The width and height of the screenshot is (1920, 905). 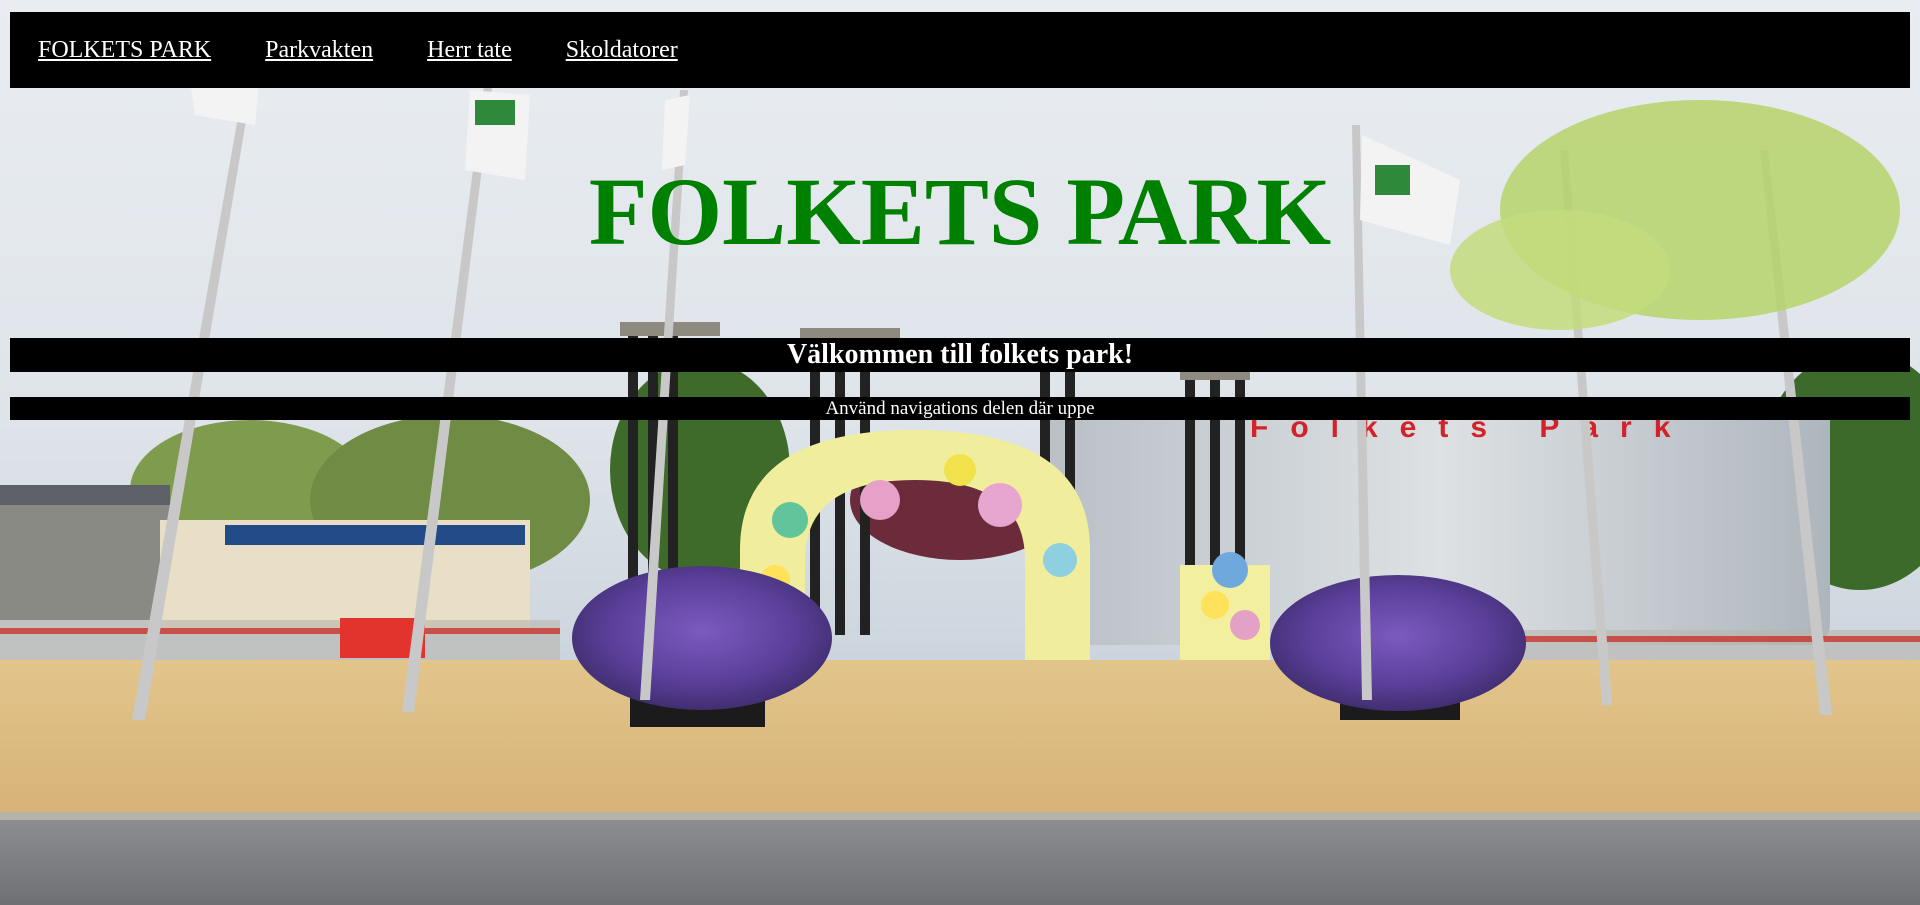 What do you see at coordinates (960, 408) in the screenshot?
I see `navigation-hint: Använd navigations delen där uppe` at bounding box center [960, 408].